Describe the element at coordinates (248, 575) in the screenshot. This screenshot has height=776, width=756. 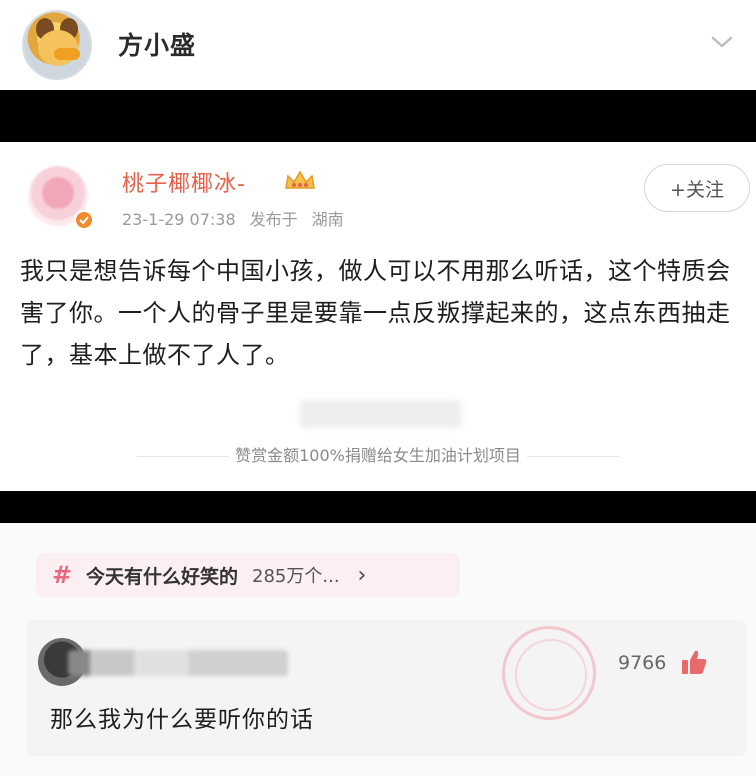
I see `topic-pill: # 今天有什么好笑的 285万个... ›` at that location.